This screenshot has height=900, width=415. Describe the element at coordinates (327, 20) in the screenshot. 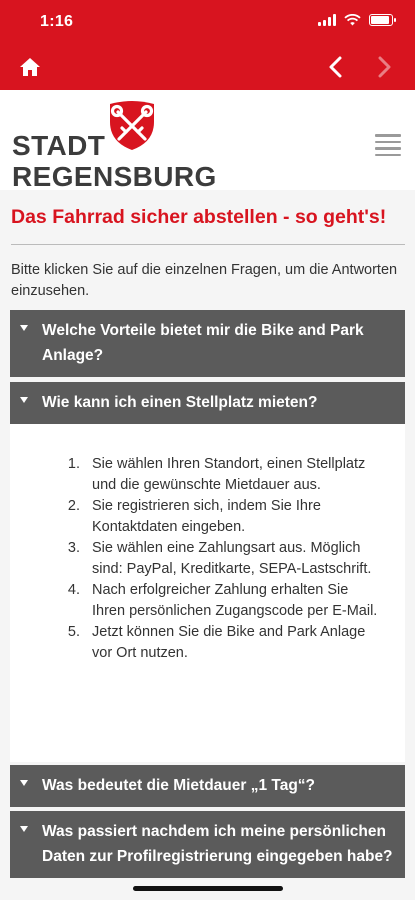

I see `cellular-signal-icon` at that location.